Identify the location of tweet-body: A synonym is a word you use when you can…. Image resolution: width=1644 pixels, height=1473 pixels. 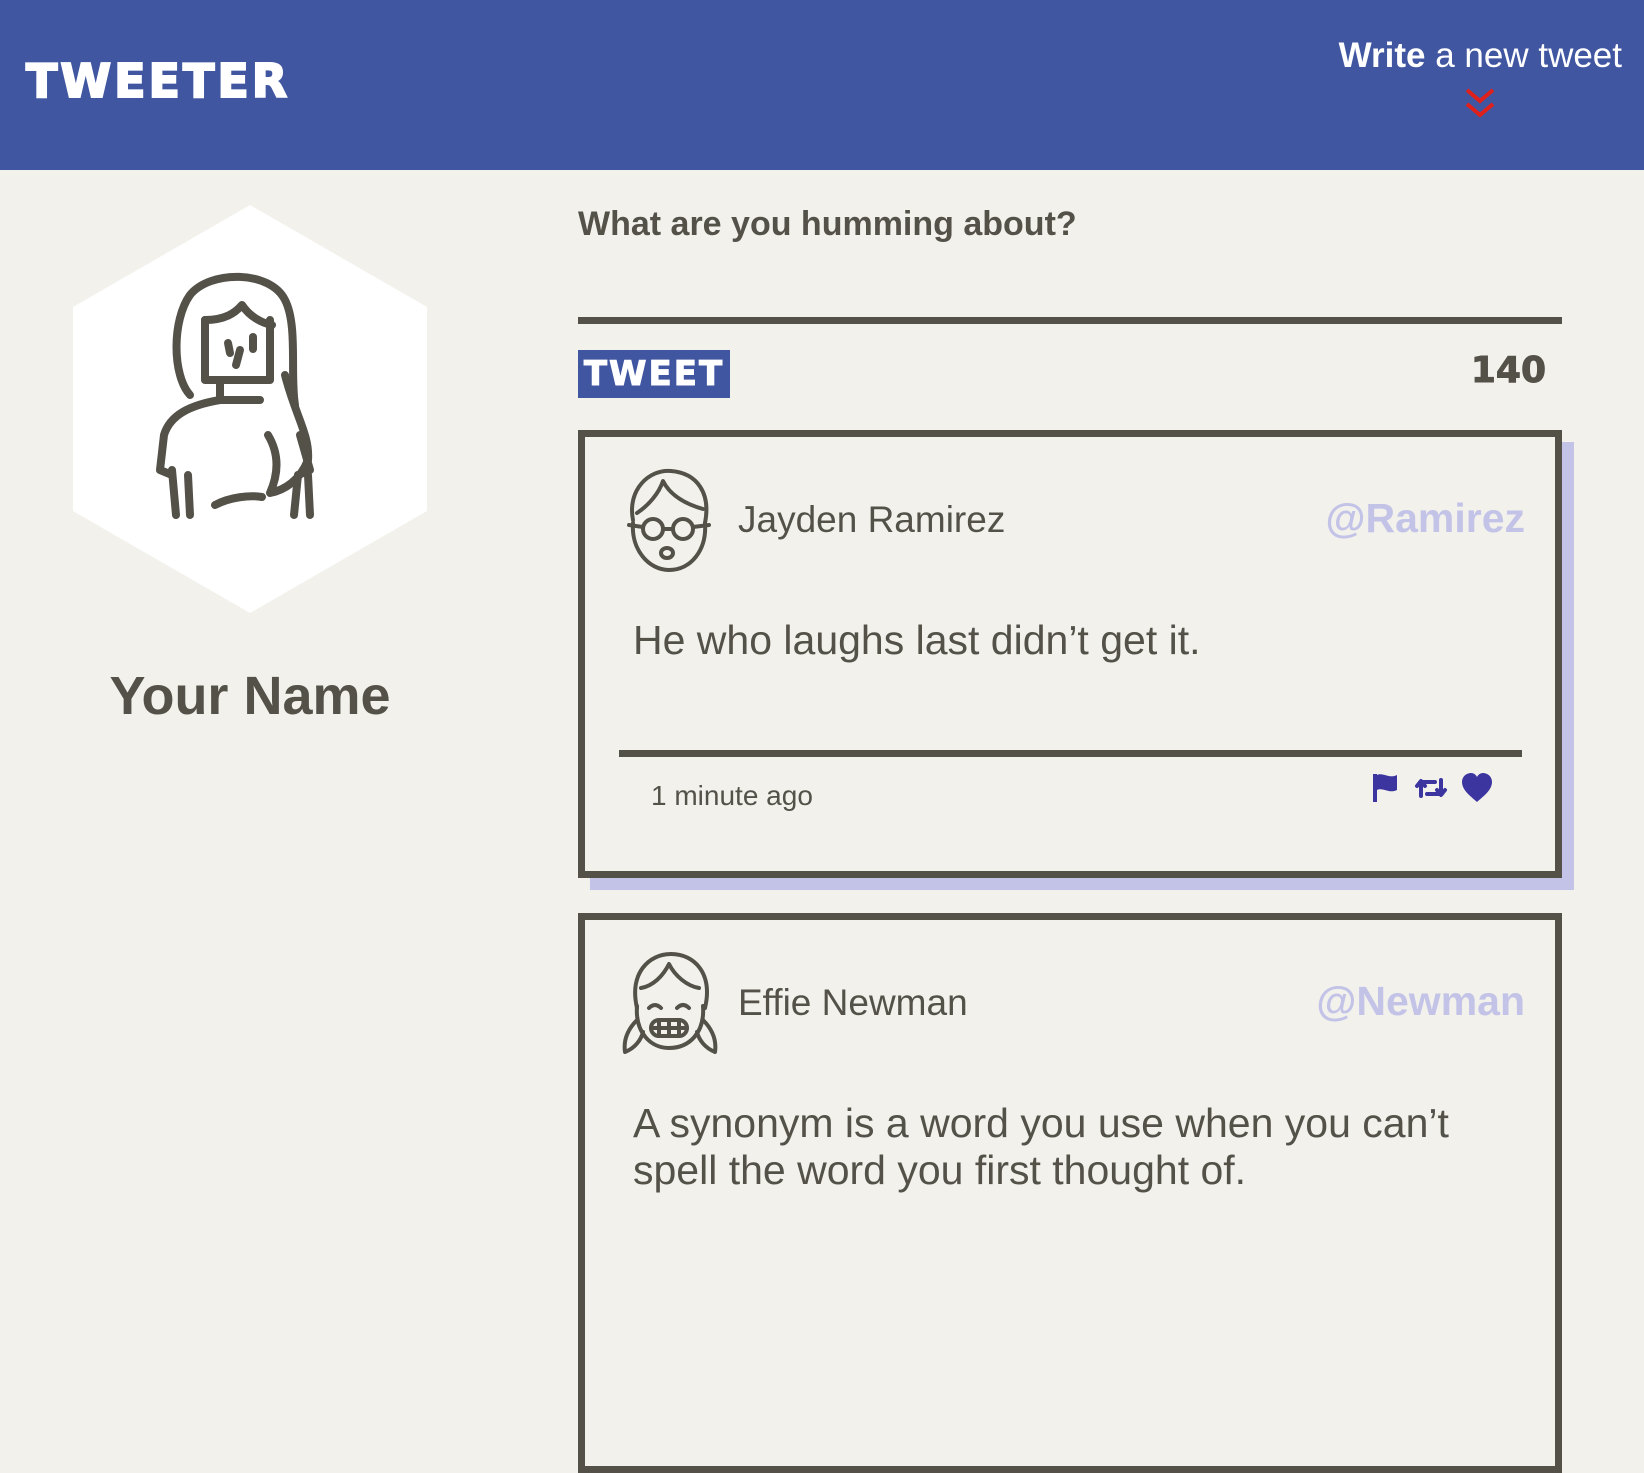
(1041, 1146).